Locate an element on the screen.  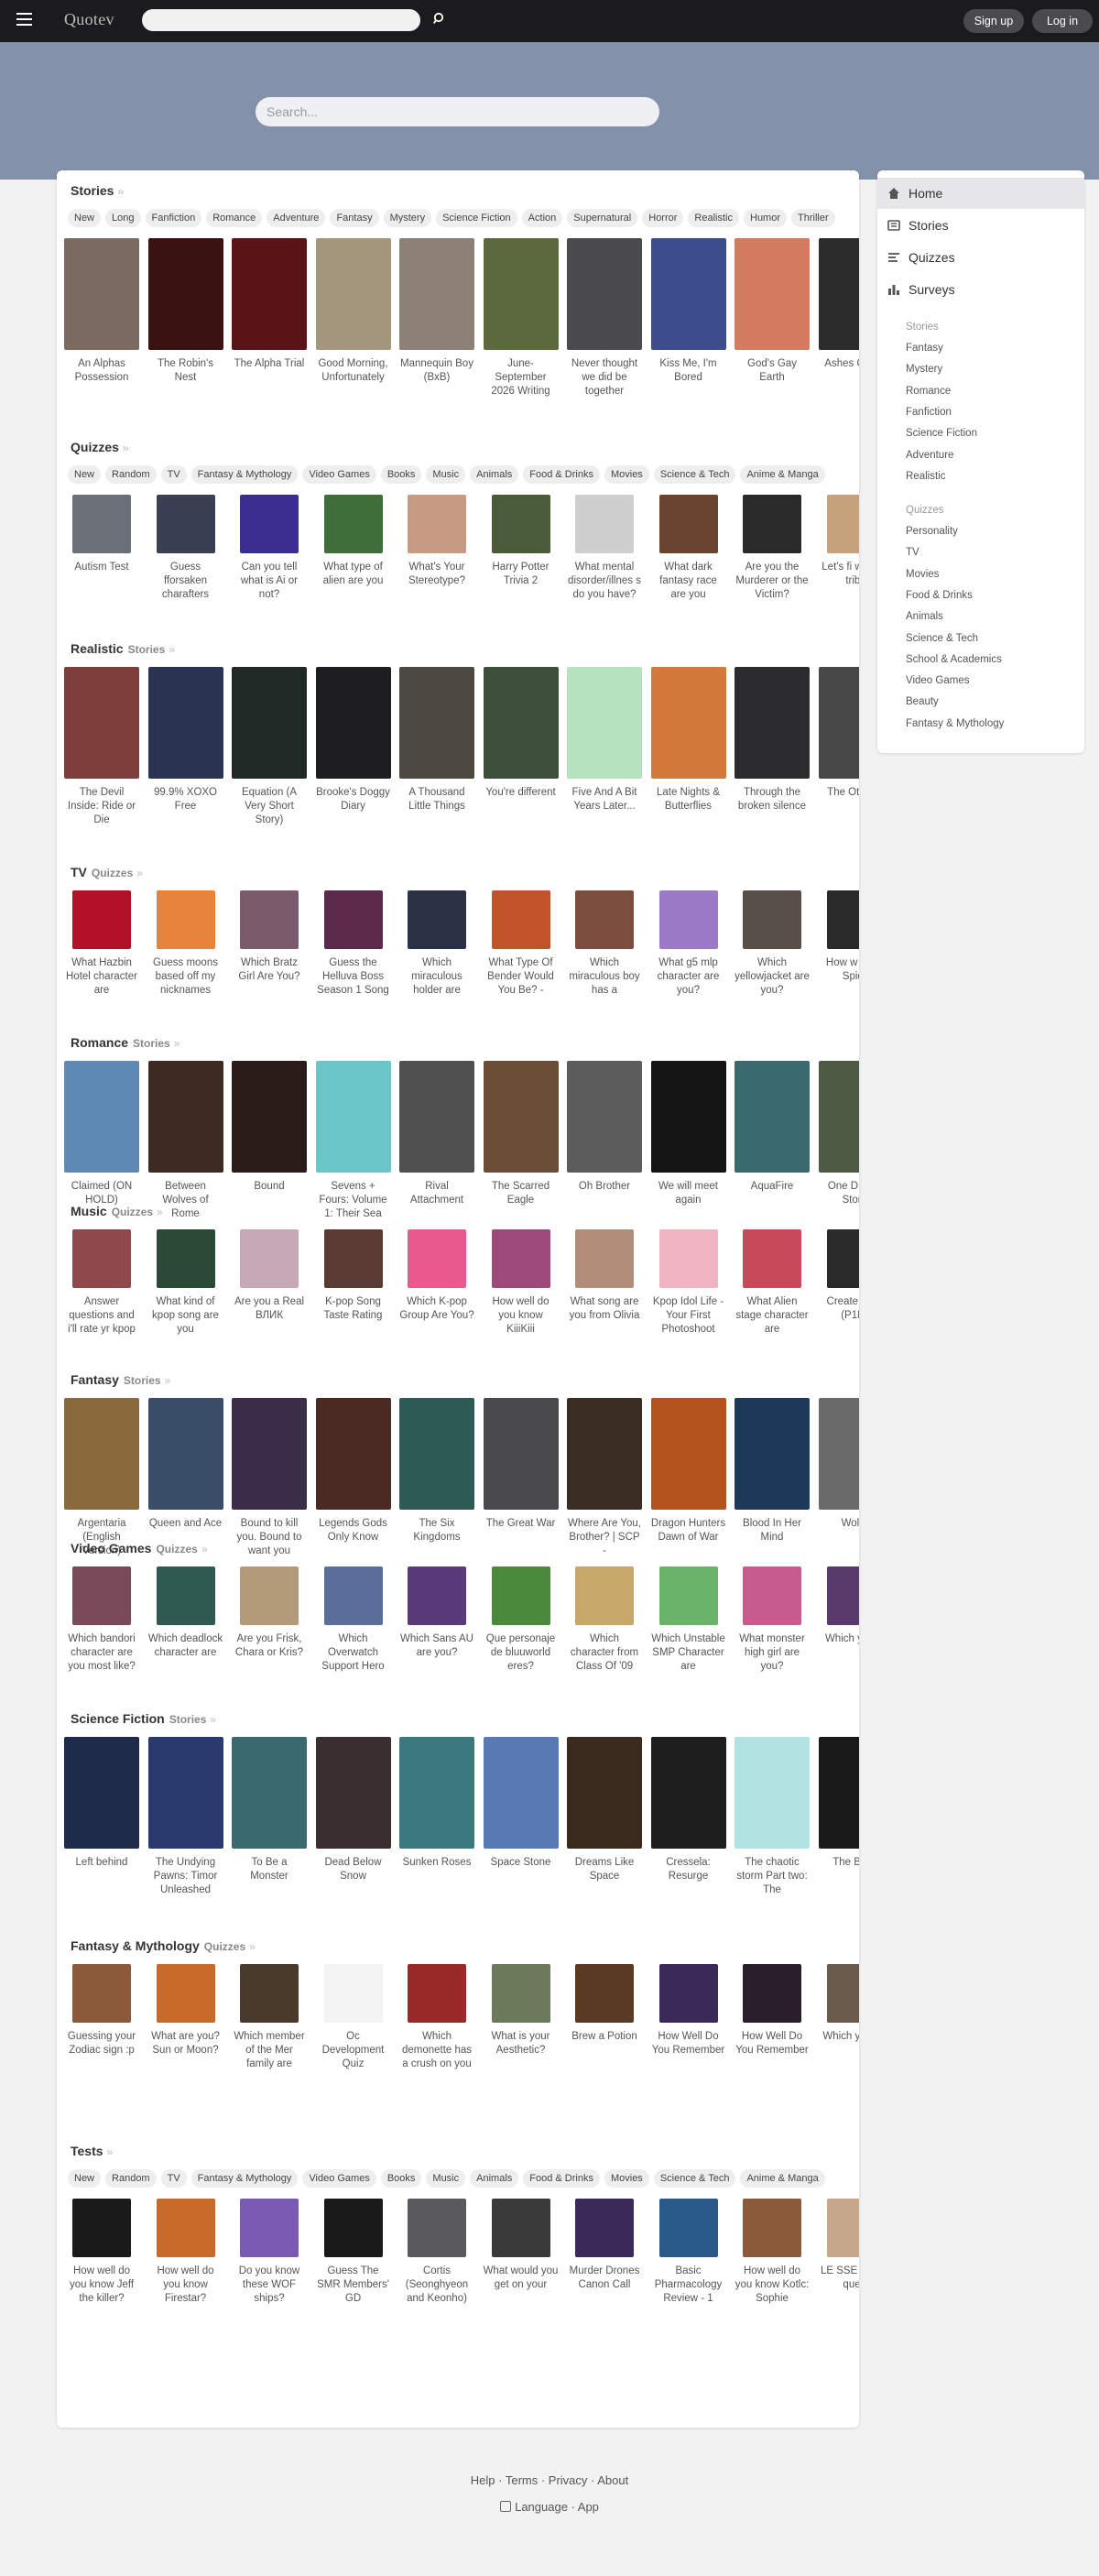
card-title: Queen and Ace is located at coordinates (185, 1524).